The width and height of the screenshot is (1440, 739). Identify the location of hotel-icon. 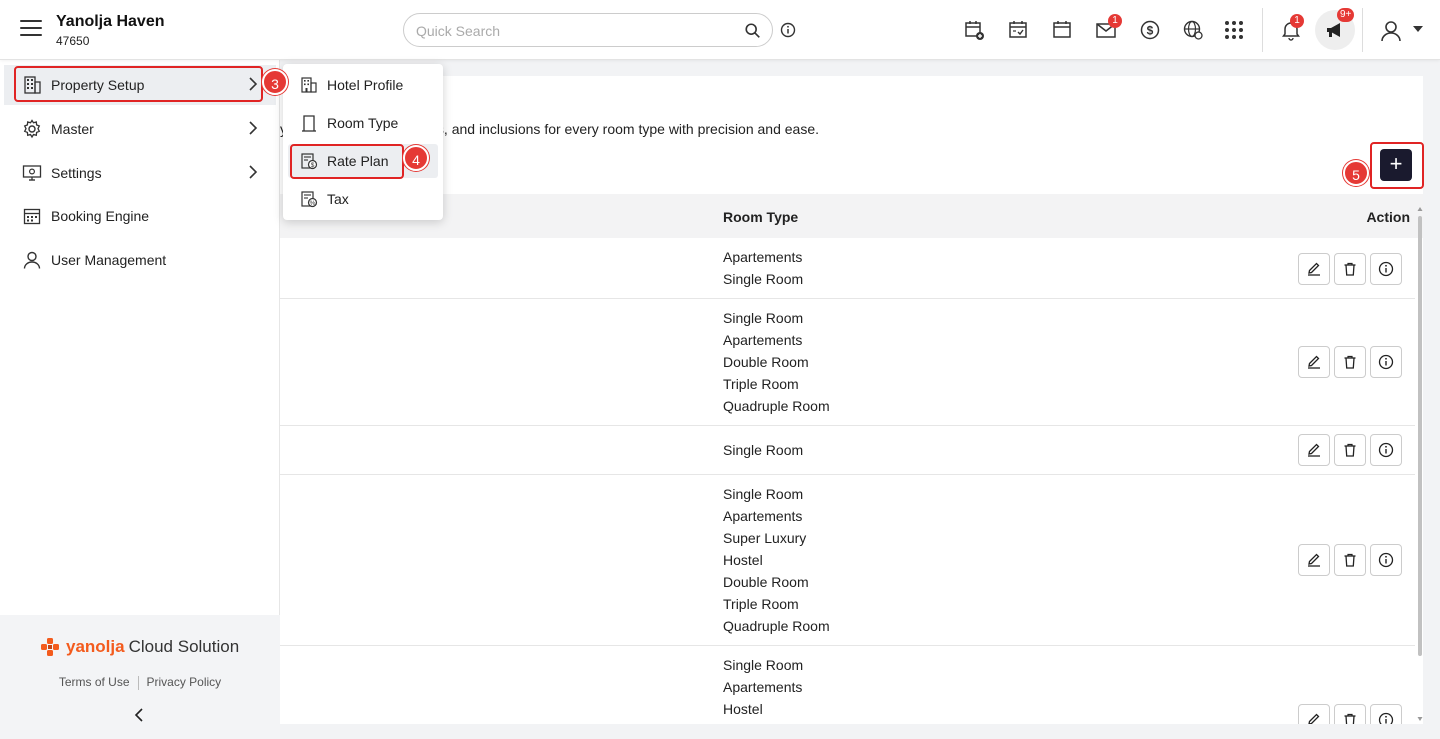
(309, 85).